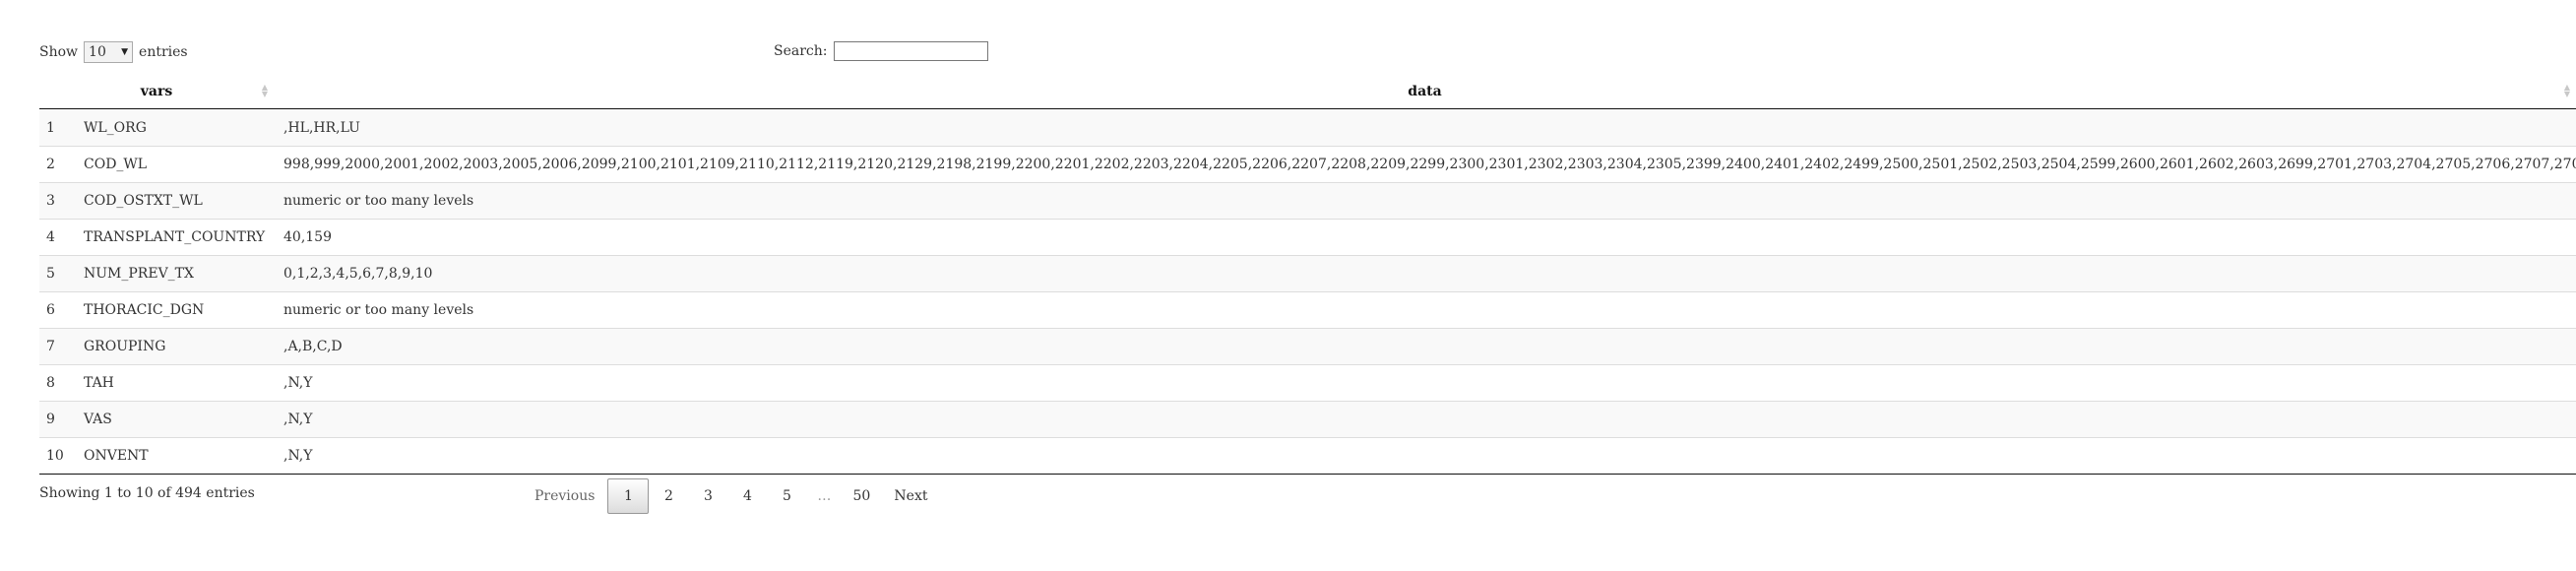  I want to click on row-number: 10, so click(55, 456).